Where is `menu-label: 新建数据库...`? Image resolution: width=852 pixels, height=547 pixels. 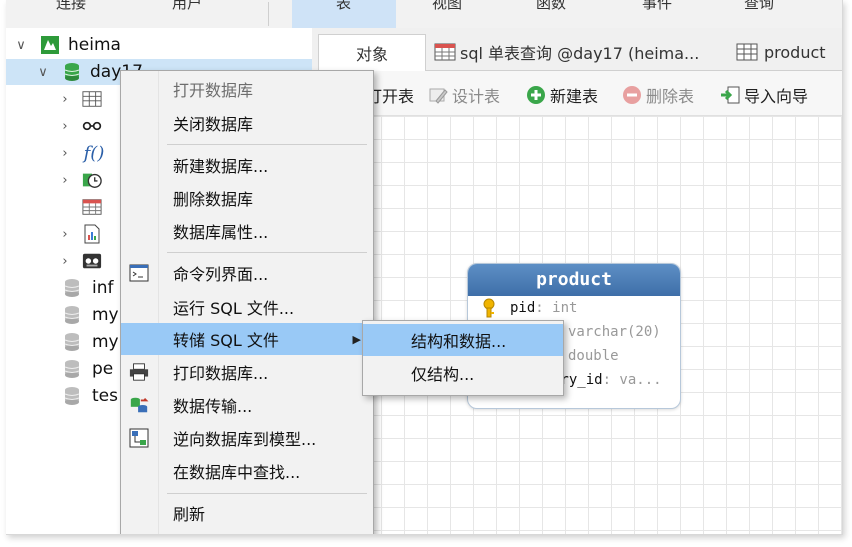
menu-label: 新建数据库... is located at coordinates (221, 166).